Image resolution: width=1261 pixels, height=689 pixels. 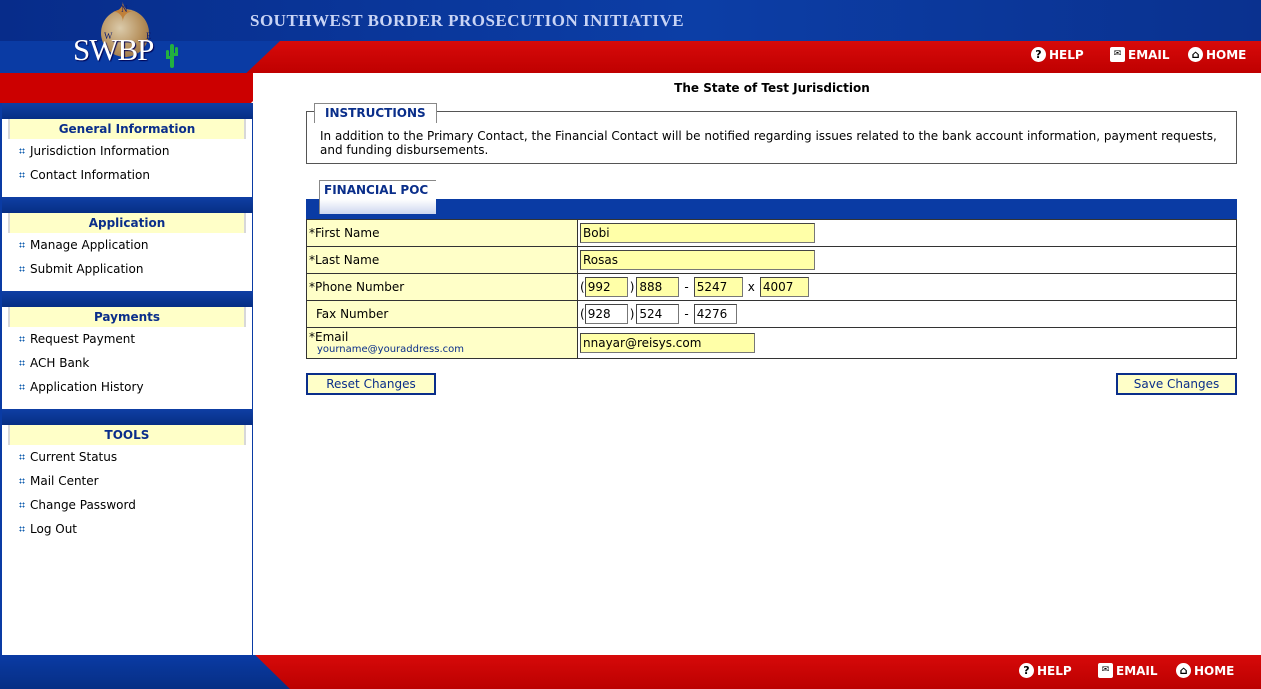 I want to click on footer-help-link: ? HELP, so click(x=1045, y=670).